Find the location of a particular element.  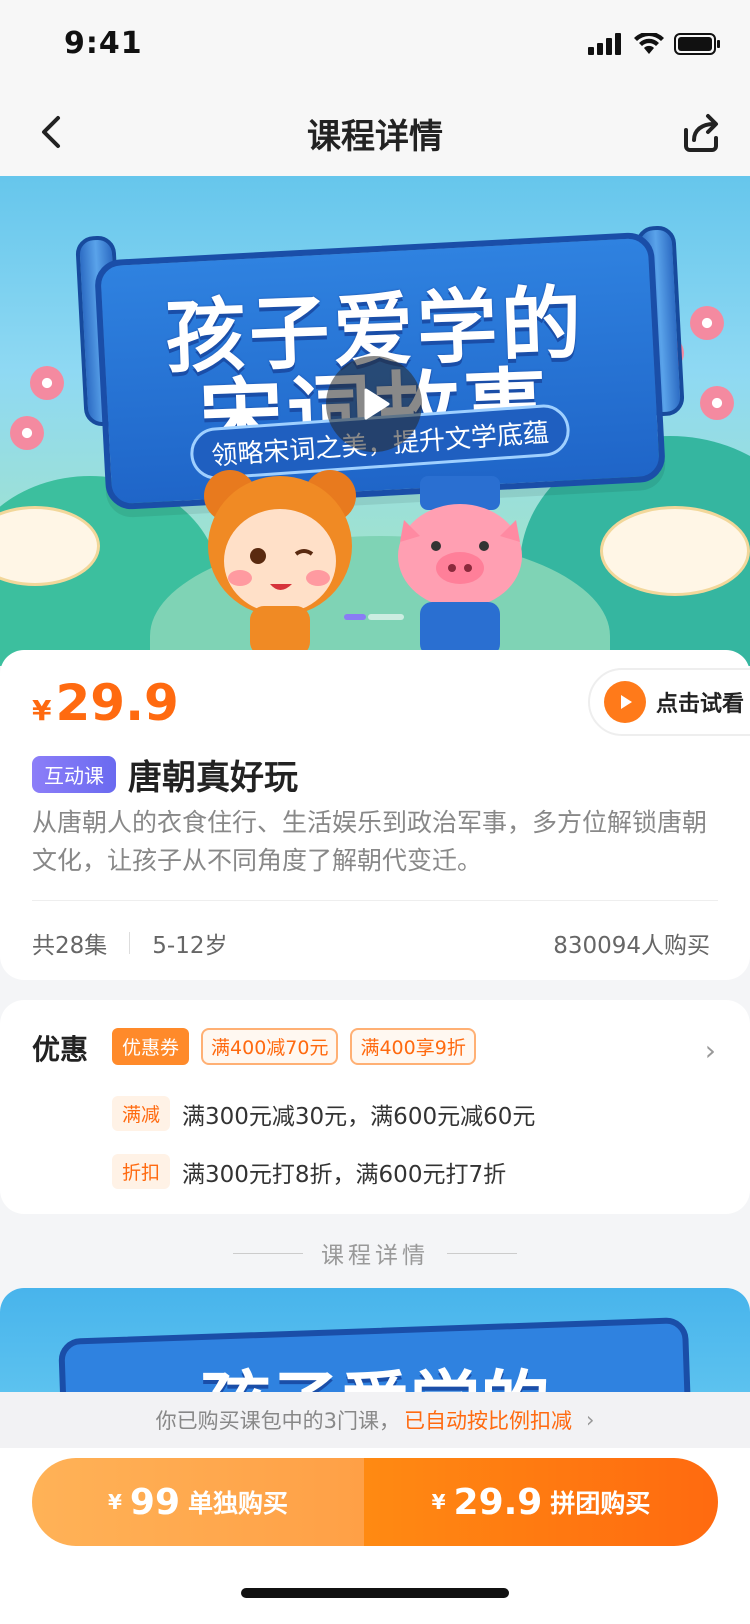

trial-watch-button: 点击试看 is located at coordinates (669, 702).